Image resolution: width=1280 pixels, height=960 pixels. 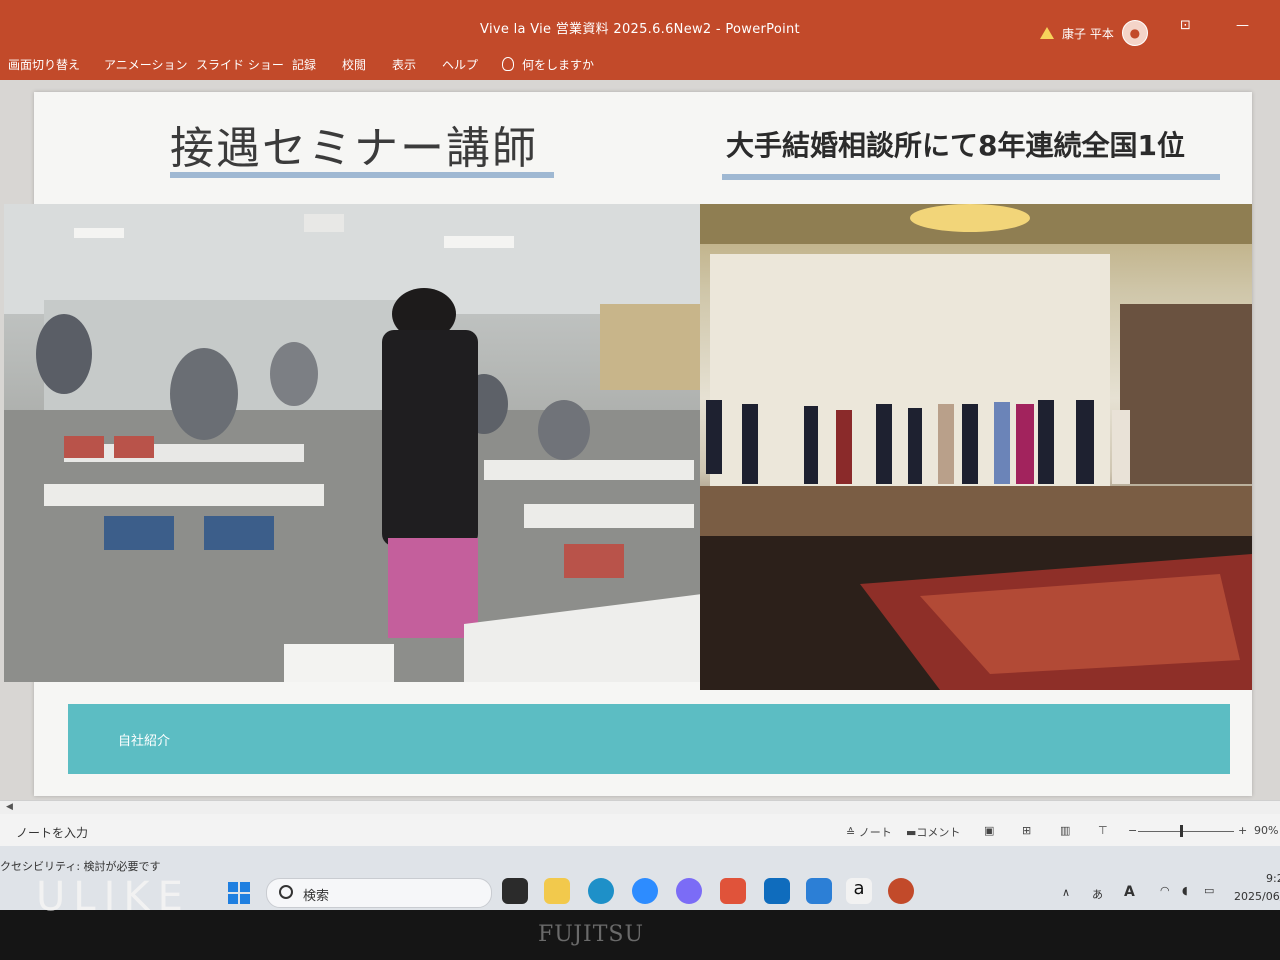 I want to click on copilot-icon, so click(x=689, y=891).